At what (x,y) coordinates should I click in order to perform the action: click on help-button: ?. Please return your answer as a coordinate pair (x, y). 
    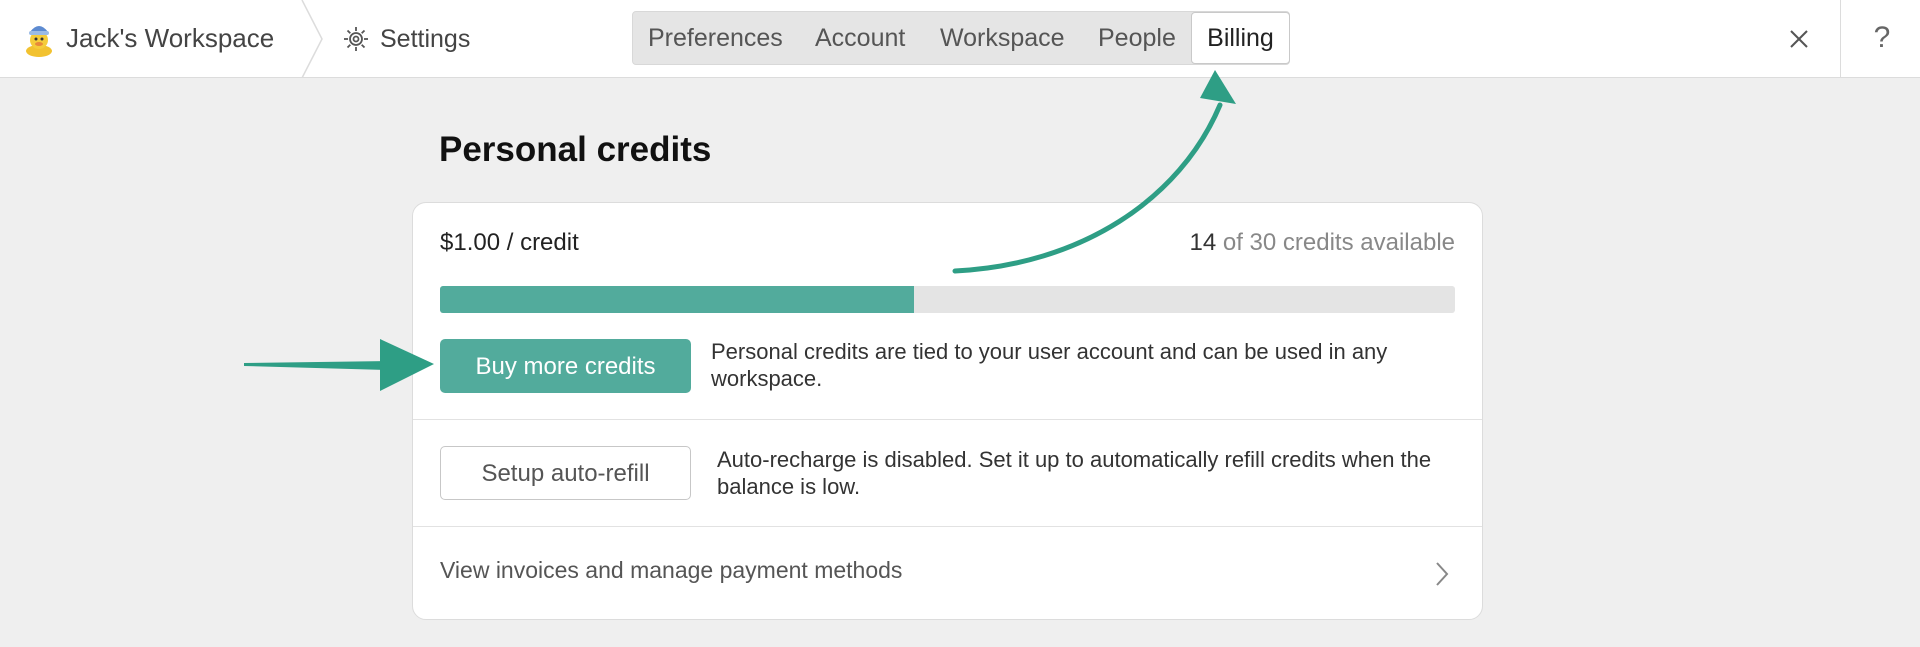
    Looking at the image, I should click on (1882, 38).